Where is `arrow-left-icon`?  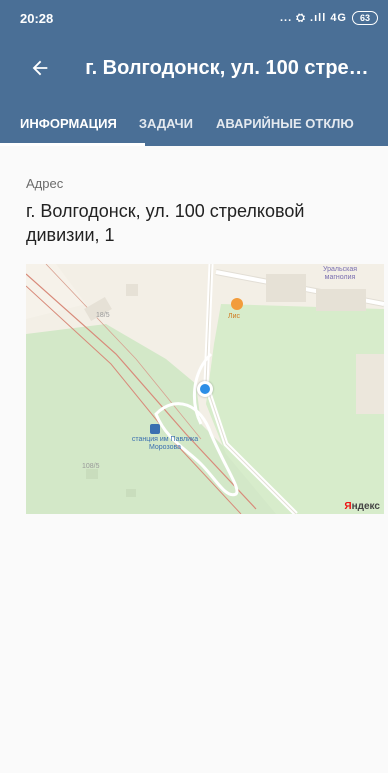
arrow-left-icon is located at coordinates (39, 68).